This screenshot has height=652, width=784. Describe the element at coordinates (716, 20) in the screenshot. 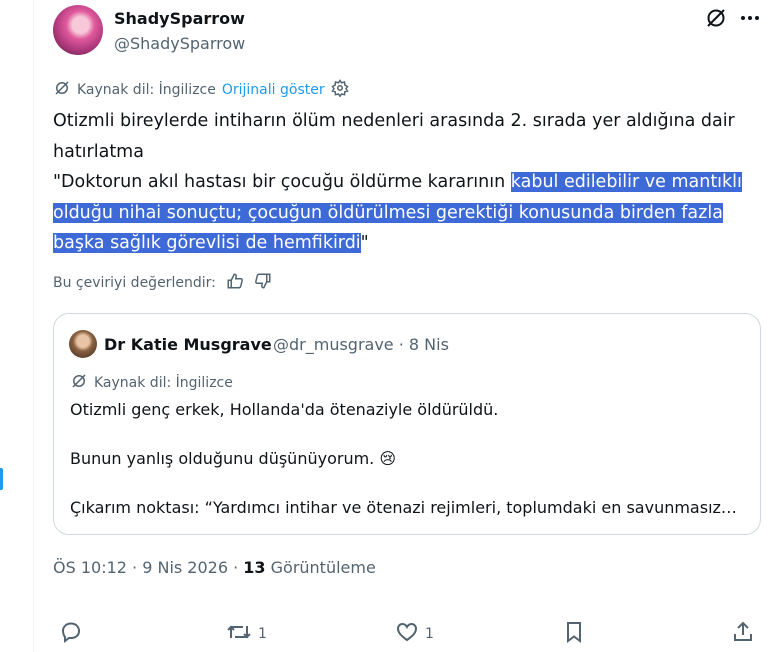

I see `grok-icon` at that location.